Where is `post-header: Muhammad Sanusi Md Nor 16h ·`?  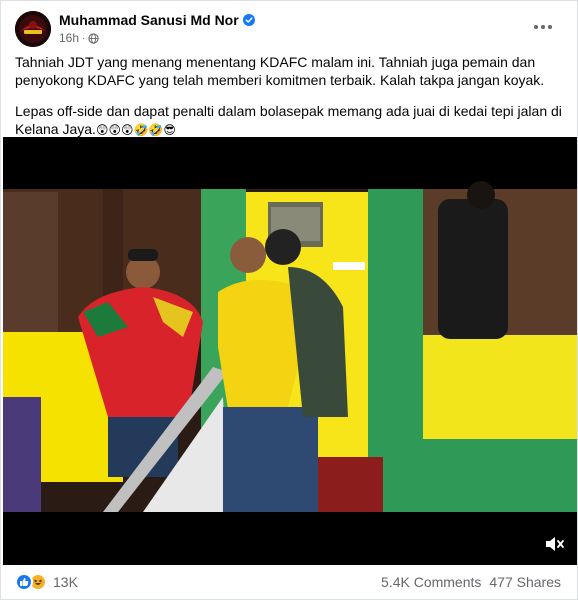 post-header: Muhammad Sanusi Md Nor 16h · is located at coordinates (290, 29).